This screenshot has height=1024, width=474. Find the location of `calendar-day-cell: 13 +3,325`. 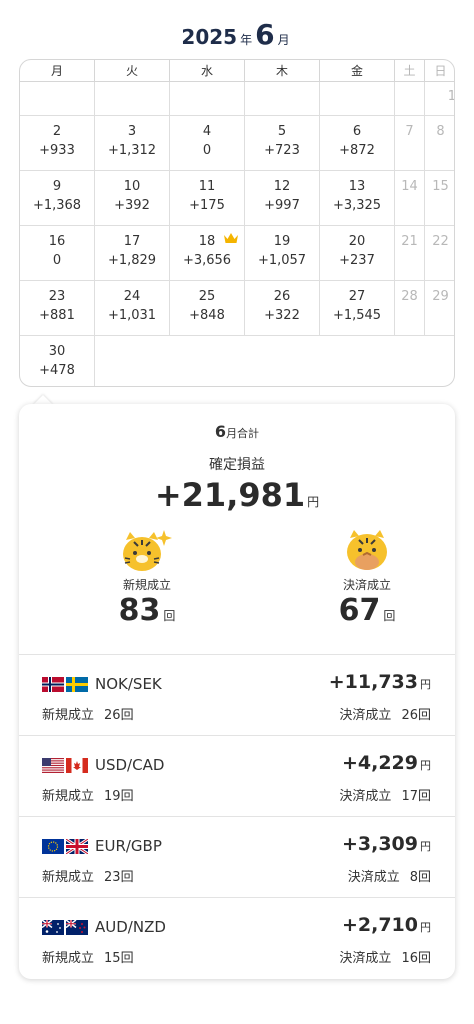

calendar-day-cell: 13 +3,325 is located at coordinates (357, 198).